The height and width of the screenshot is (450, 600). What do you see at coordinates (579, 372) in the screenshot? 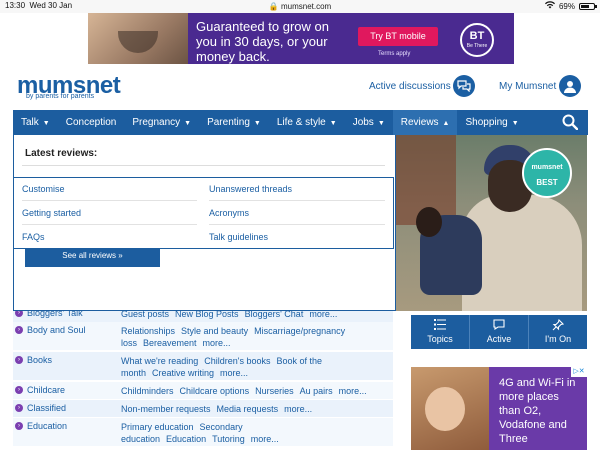
I see `ad-choices-icon: ▷✕` at bounding box center [579, 372].